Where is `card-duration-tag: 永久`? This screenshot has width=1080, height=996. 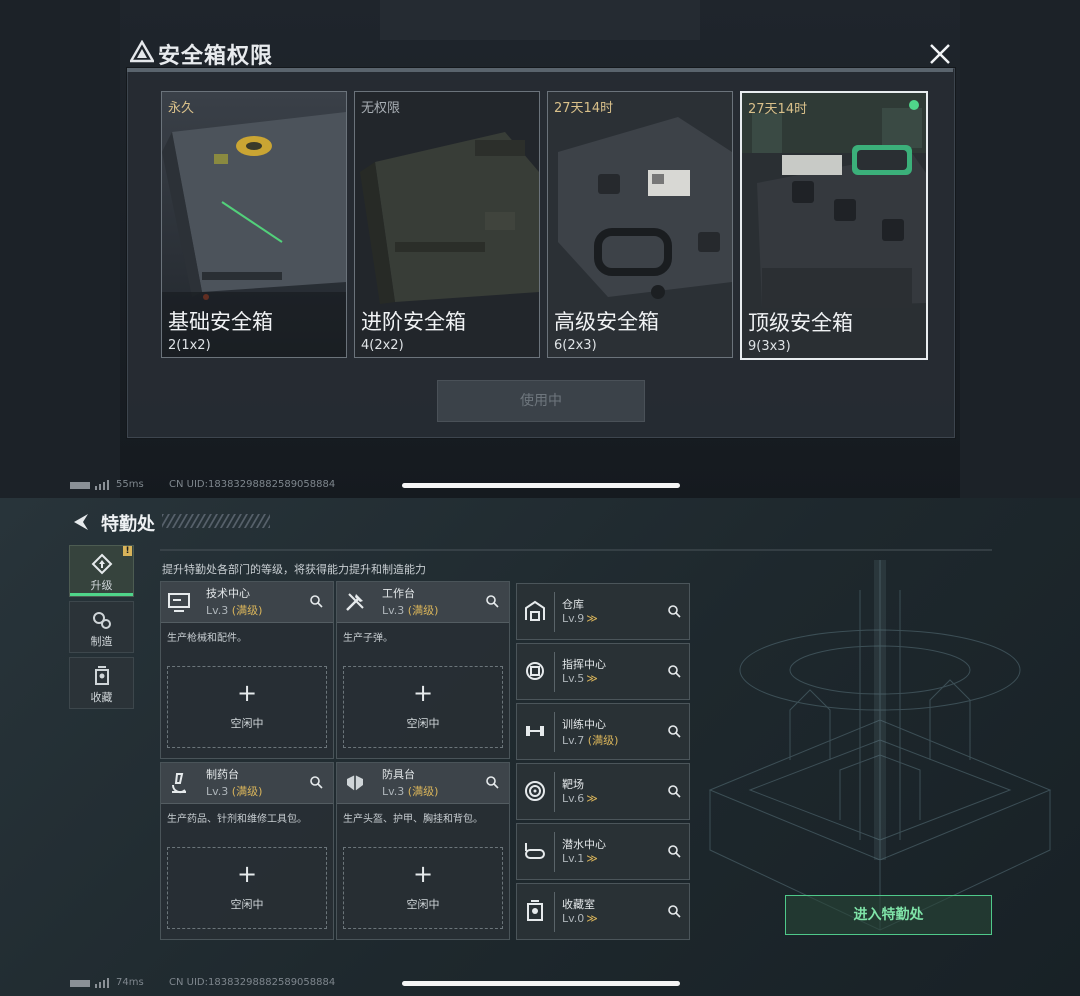 card-duration-tag: 永久 is located at coordinates (181, 108).